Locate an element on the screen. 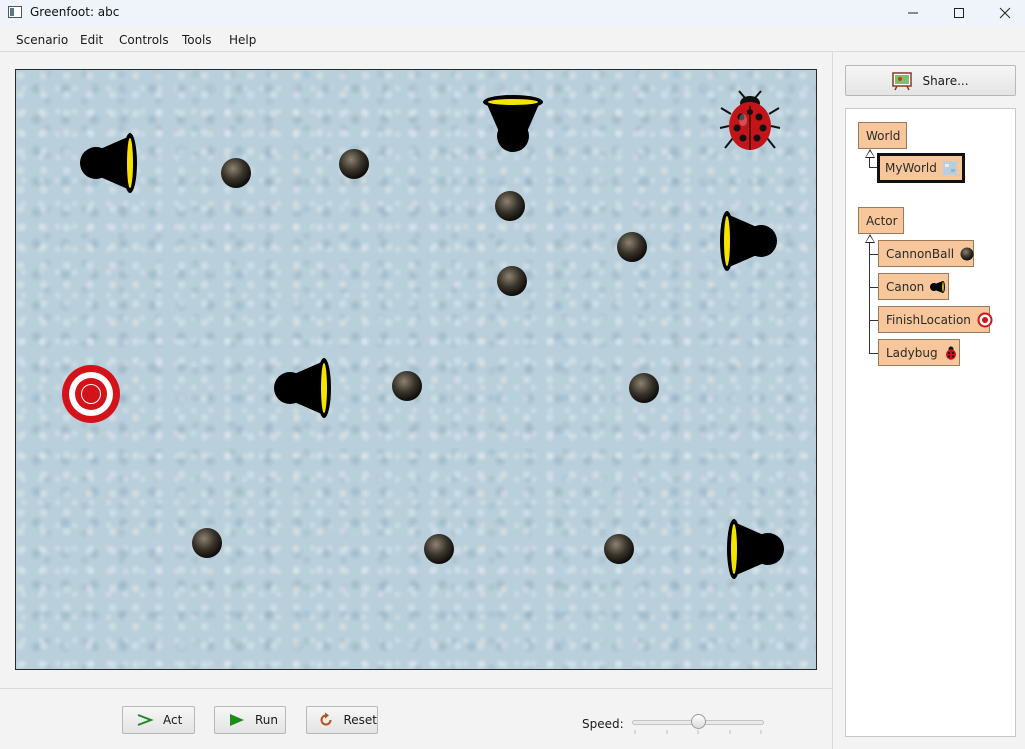 This screenshot has width=1025, height=749. class-finishlocation-label: FinishLocation is located at coordinates (928, 319).